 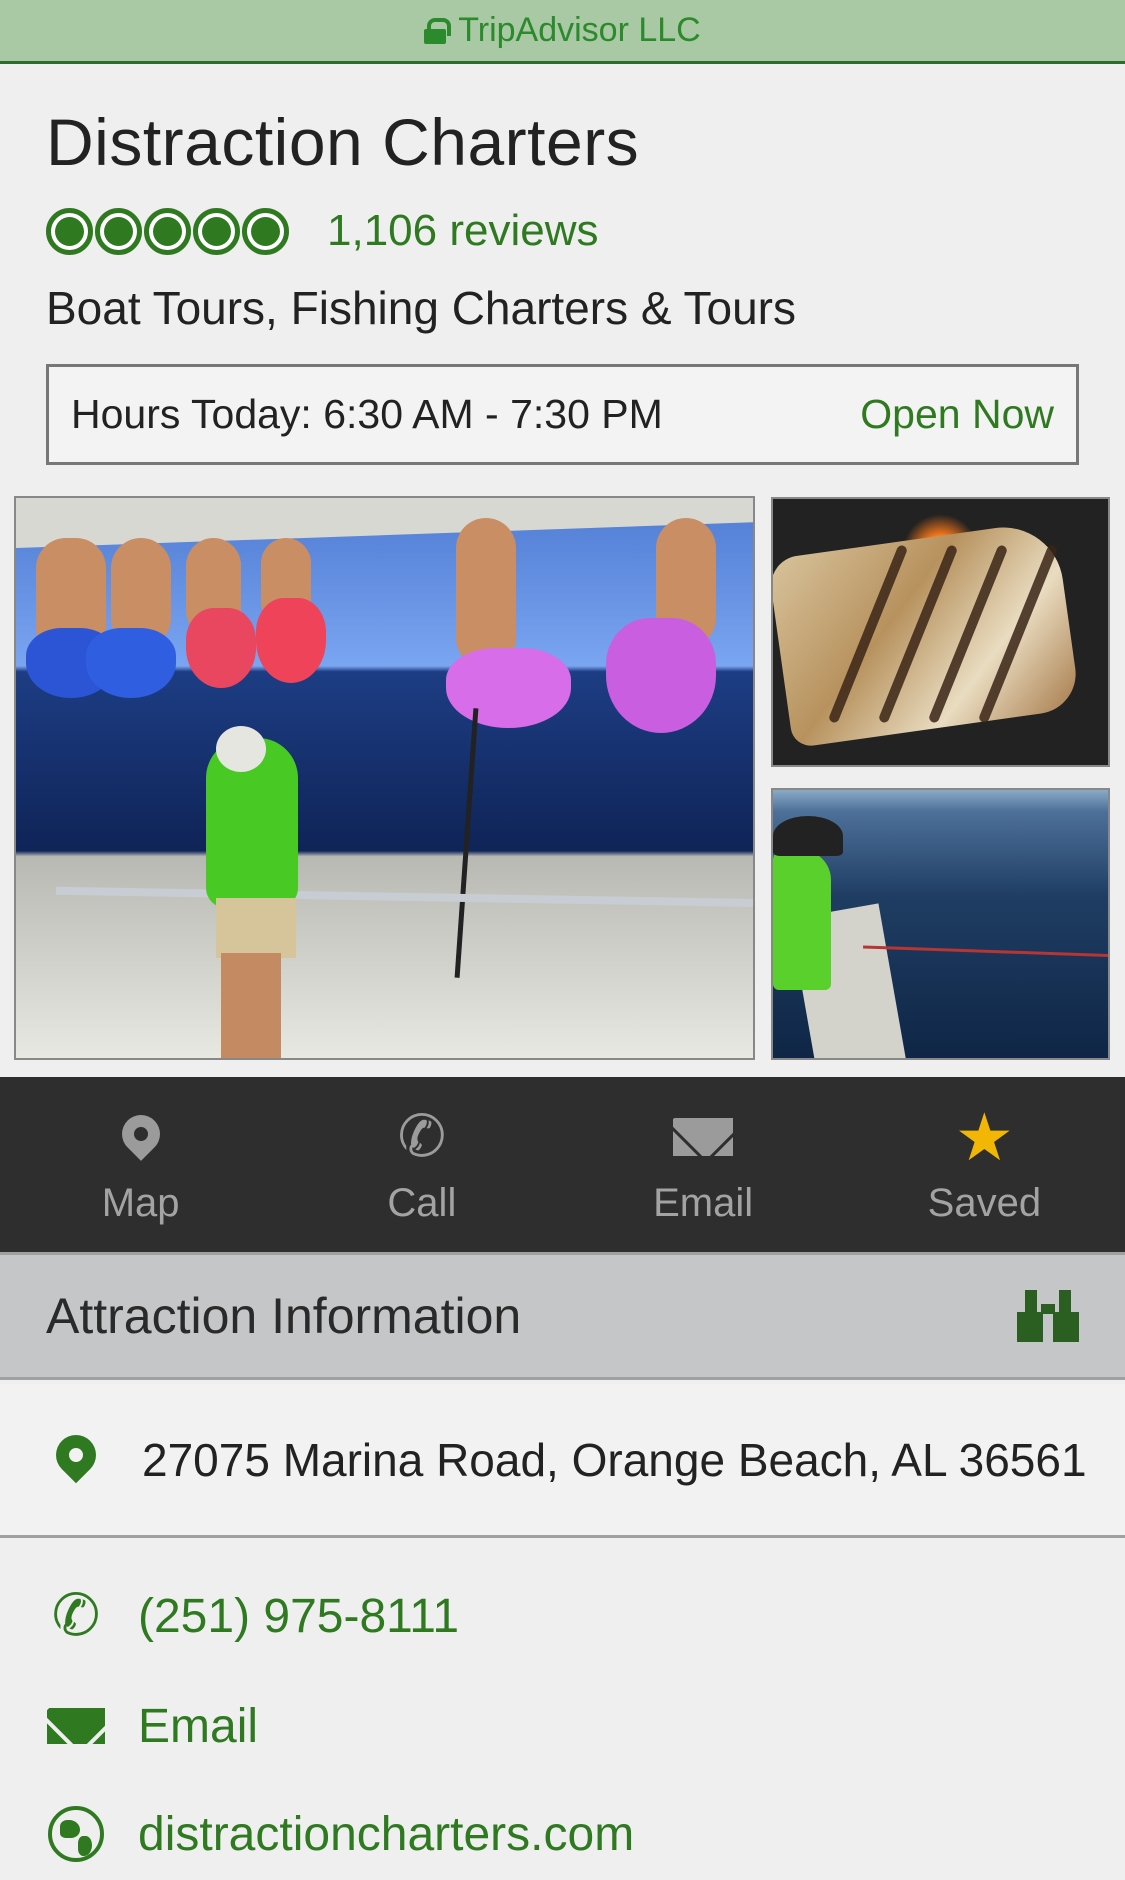 What do you see at coordinates (367, 414) in the screenshot?
I see `hours-today: Hours Today: 6:30 AM - 7:30 PM` at bounding box center [367, 414].